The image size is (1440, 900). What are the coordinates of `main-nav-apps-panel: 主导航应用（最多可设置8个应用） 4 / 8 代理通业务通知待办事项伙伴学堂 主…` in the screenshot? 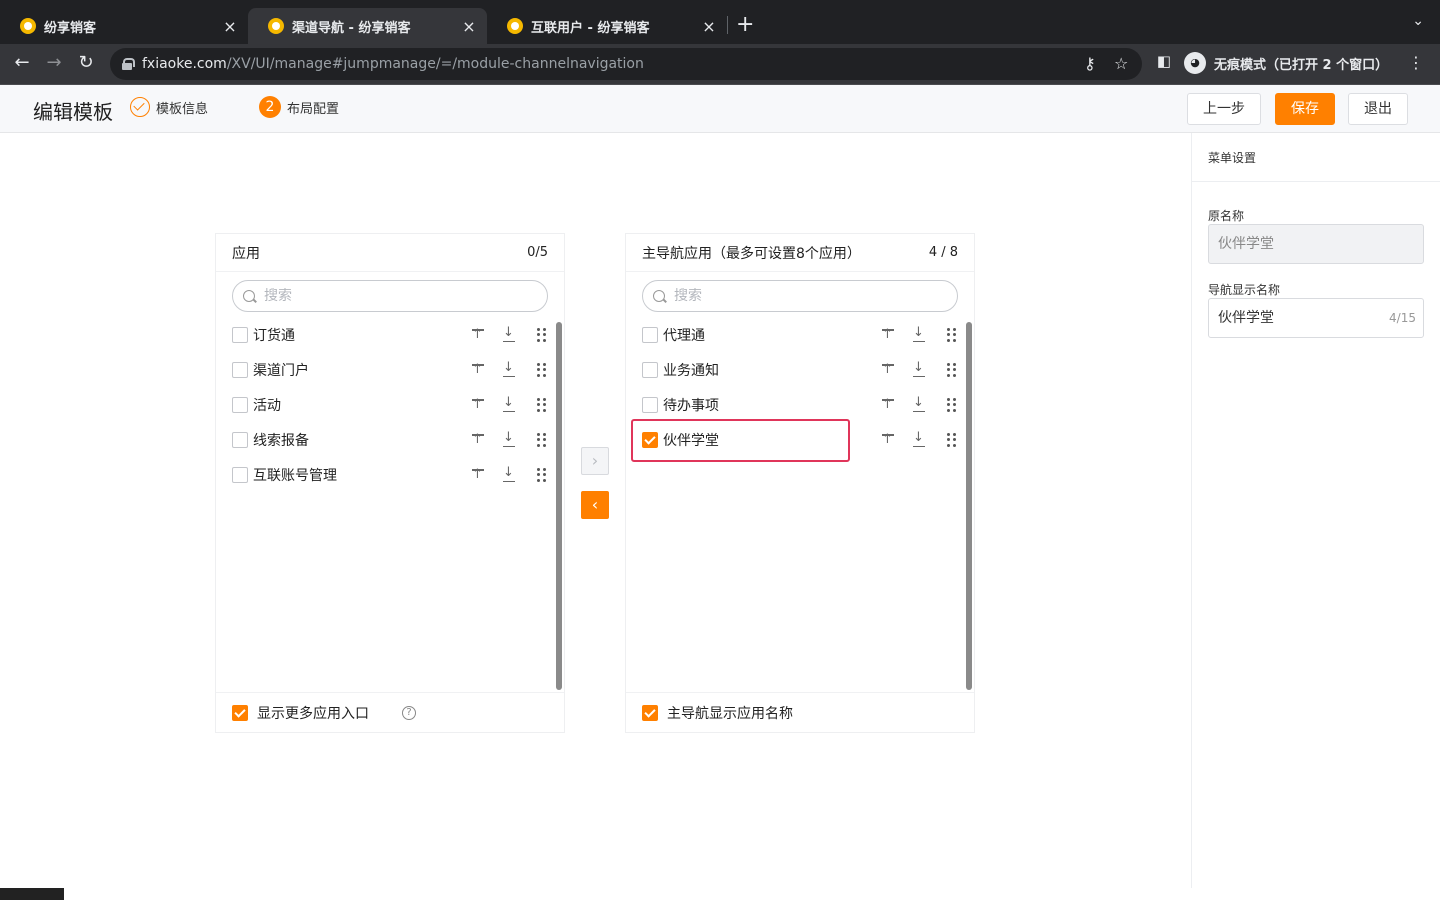 It's located at (800, 483).